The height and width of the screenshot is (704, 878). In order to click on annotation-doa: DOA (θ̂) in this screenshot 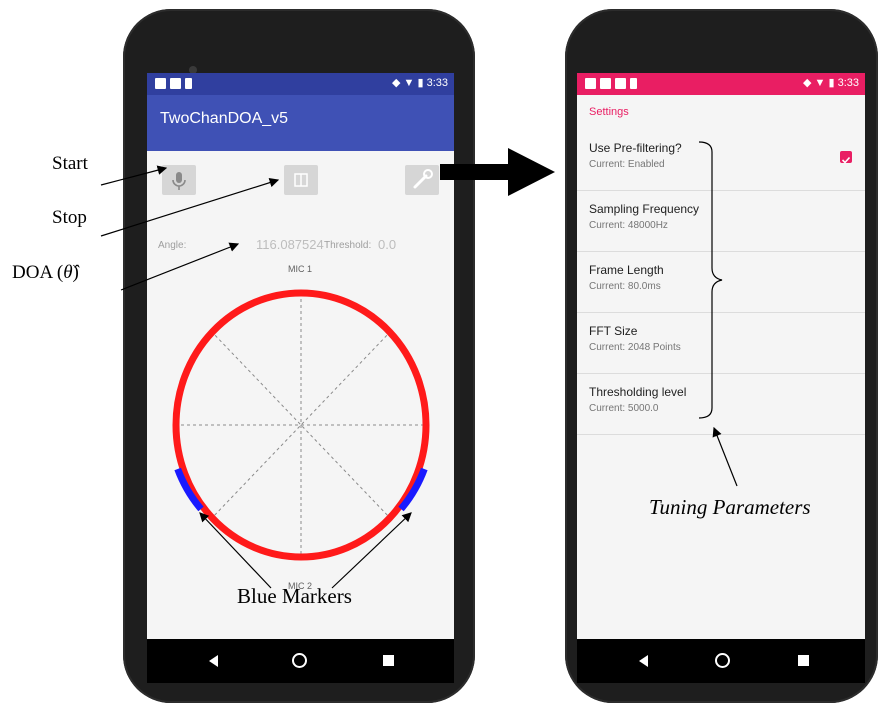, I will do `click(45, 273)`.